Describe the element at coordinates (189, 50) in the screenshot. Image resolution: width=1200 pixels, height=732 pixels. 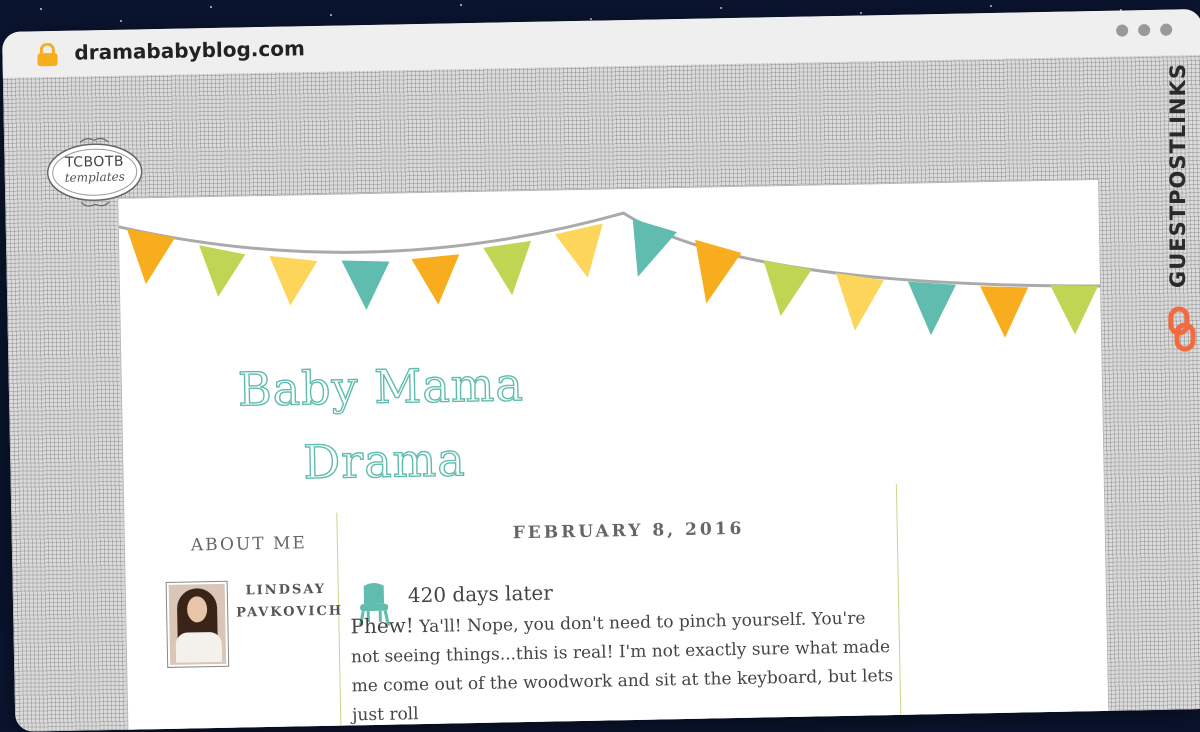
I see `url-text: dramababyblog.com` at that location.